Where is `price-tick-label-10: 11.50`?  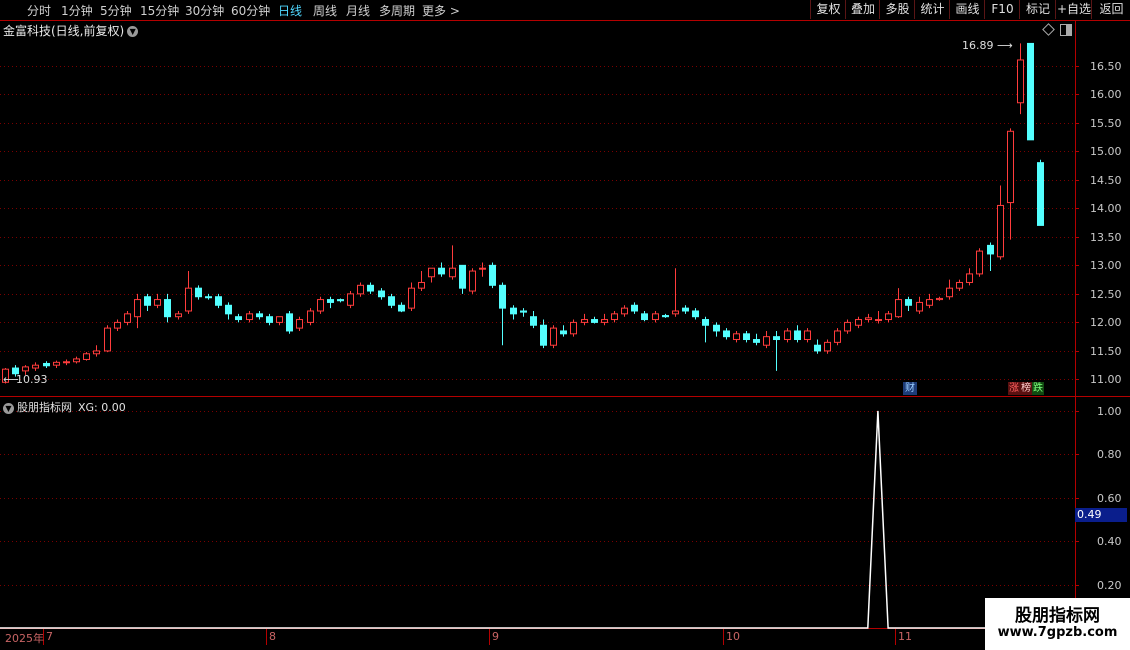
price-tick-label-10: 11.50 is located at coordinates (1106, 351).